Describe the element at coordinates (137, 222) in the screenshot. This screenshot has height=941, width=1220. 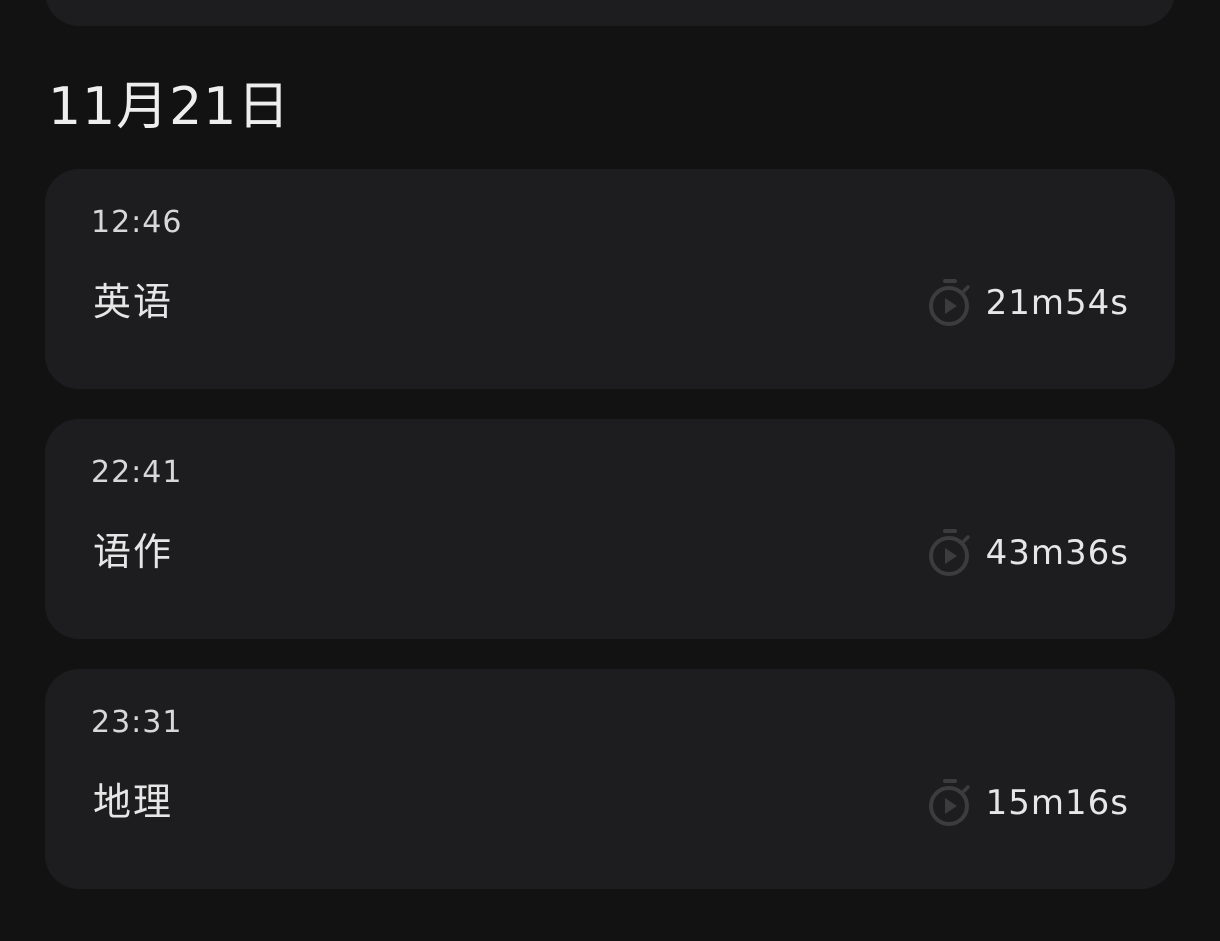
I see `session-time: 12:46` at that location.